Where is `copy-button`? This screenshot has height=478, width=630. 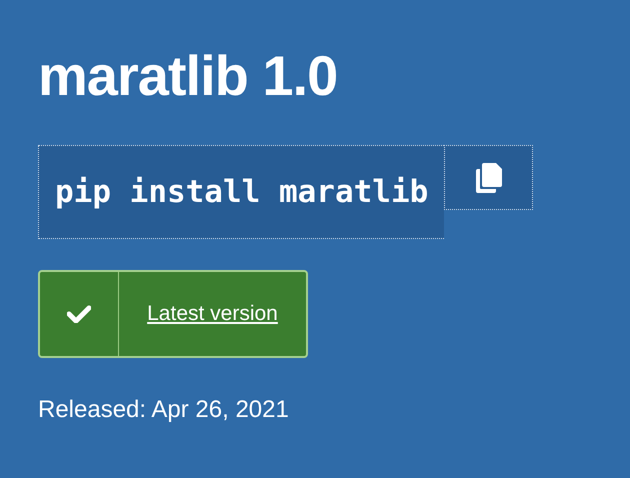
copy-button is located at coordinates (489, 177).